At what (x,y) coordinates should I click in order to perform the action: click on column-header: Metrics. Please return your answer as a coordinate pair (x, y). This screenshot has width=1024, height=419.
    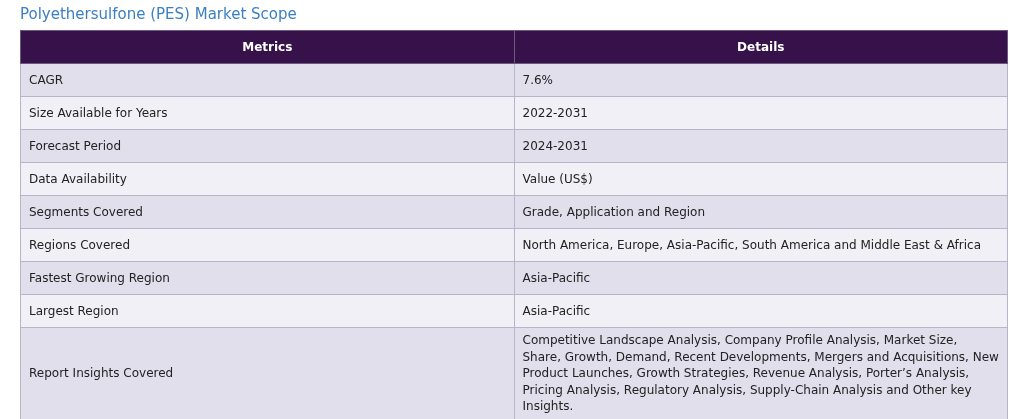
    Looking at the image, I should click on (267, 47).